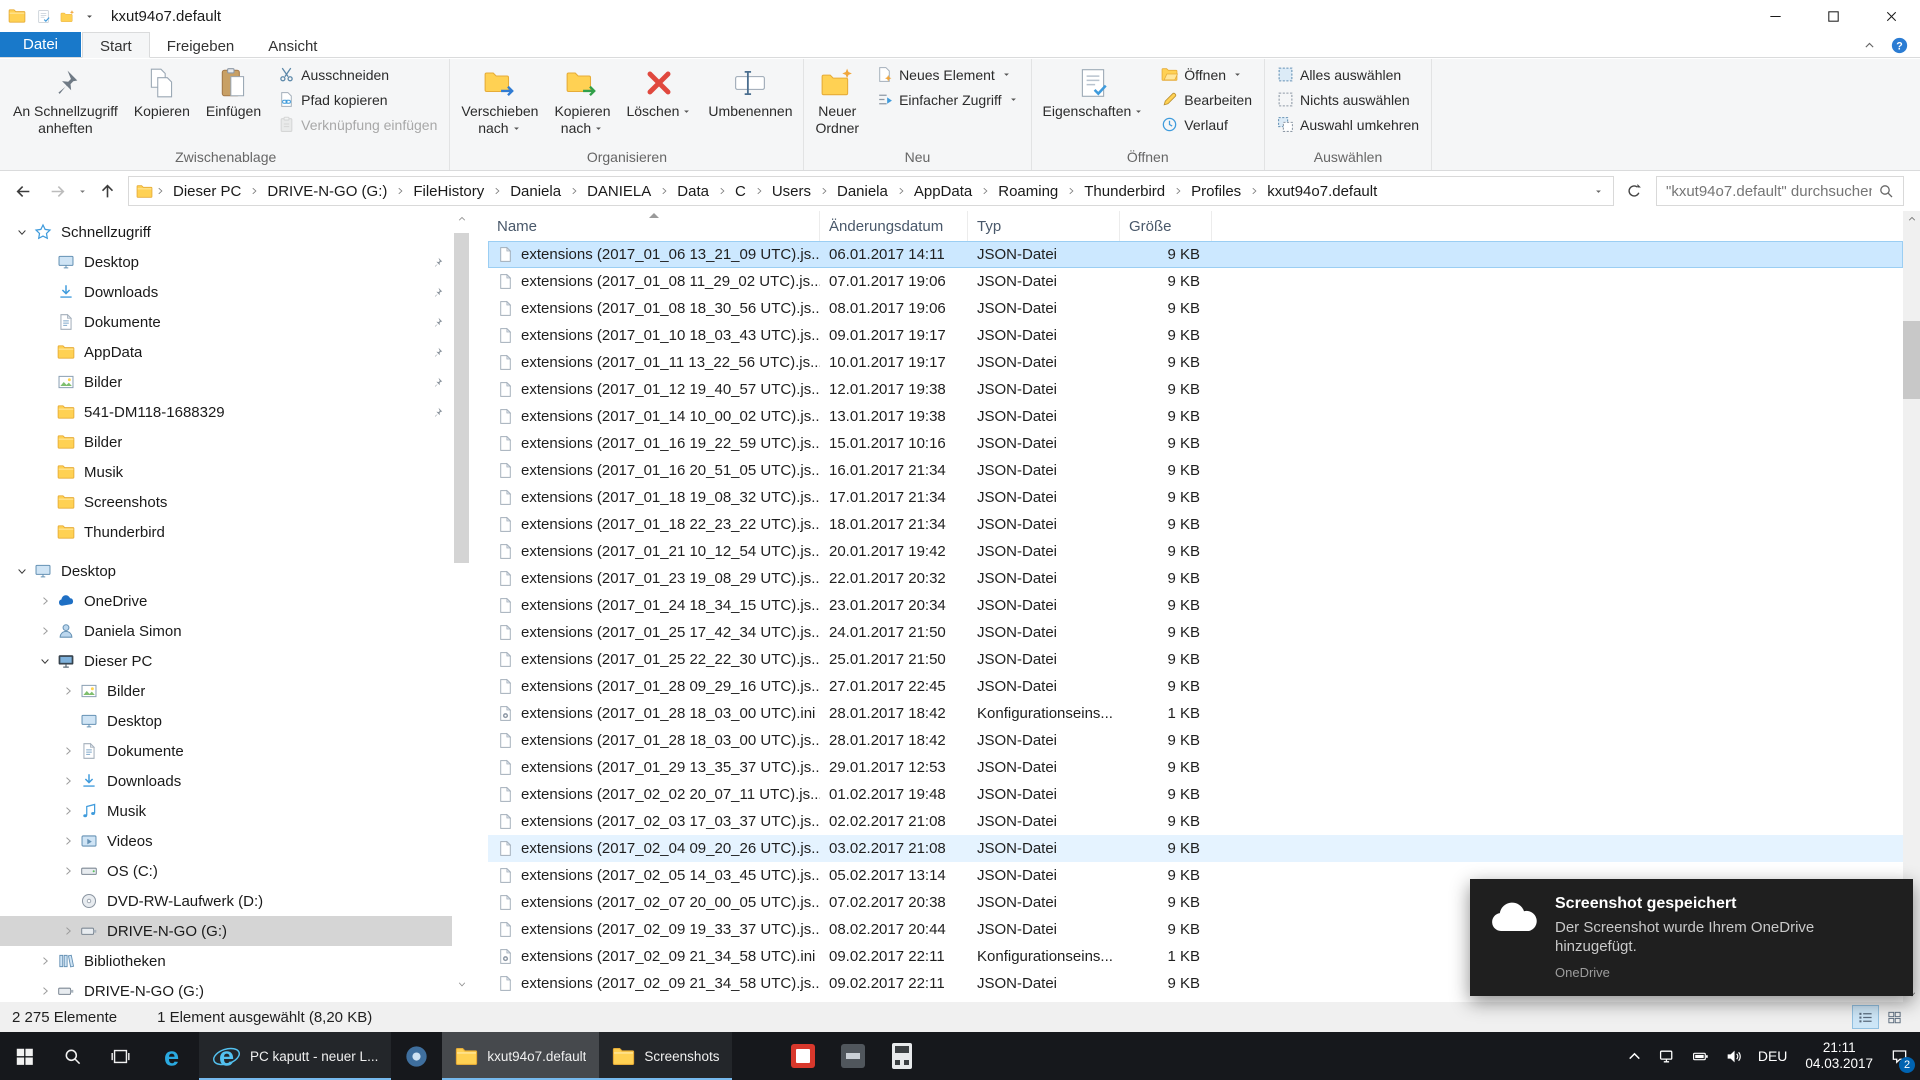 This screenshot has height=1080, width=1920. I want to click on breadcrumb-item: Users, so click(791, 191).